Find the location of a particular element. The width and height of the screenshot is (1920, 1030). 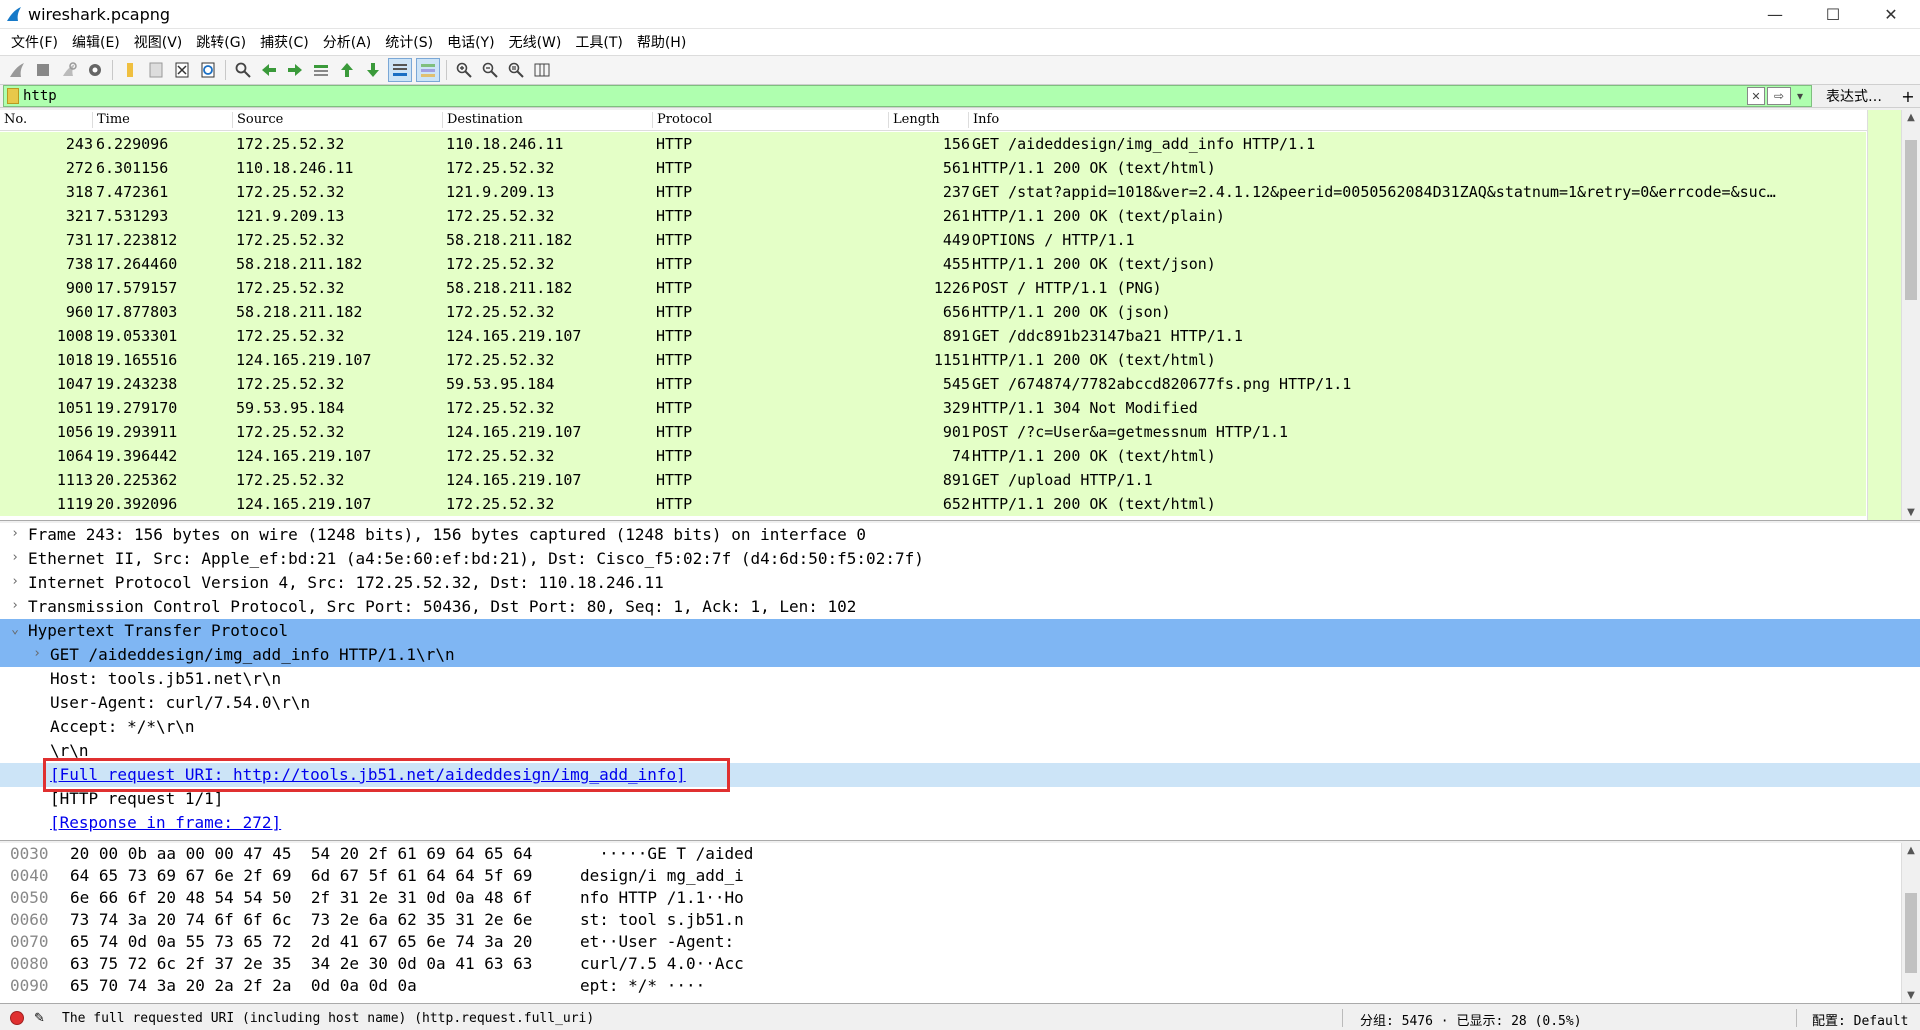

column-length: Length is located at coordinates (914, 120).